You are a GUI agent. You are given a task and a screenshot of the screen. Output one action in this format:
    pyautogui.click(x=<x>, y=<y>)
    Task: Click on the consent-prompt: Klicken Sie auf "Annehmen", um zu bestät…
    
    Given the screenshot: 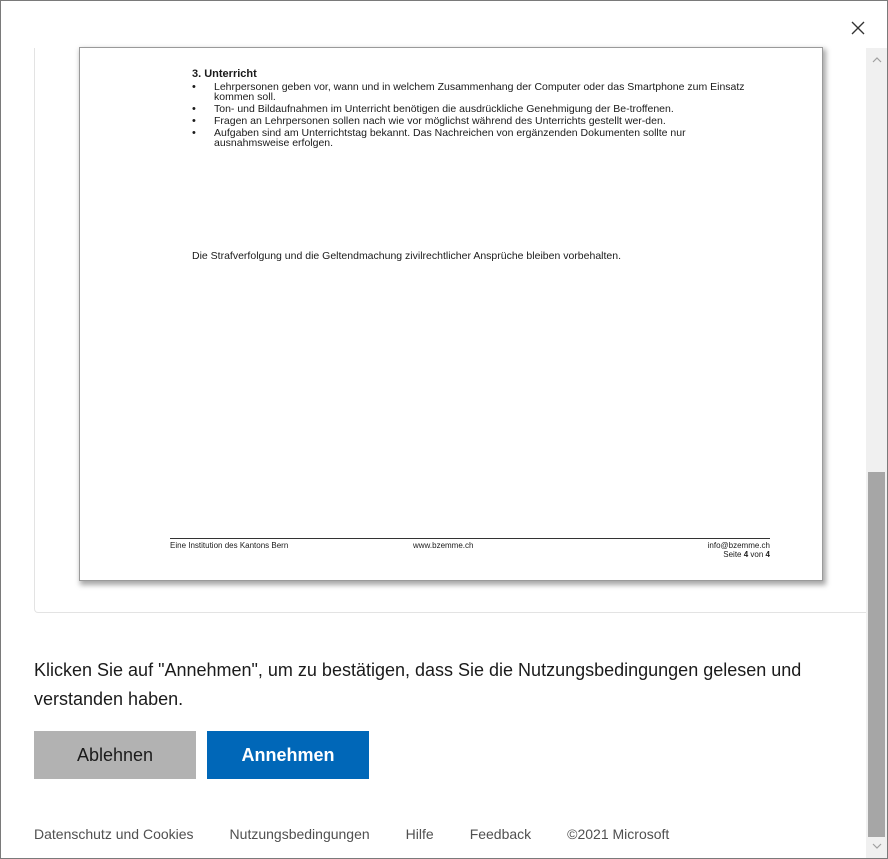 What is the action you would take?
    pyautogui.click(x=418, y=684)
    